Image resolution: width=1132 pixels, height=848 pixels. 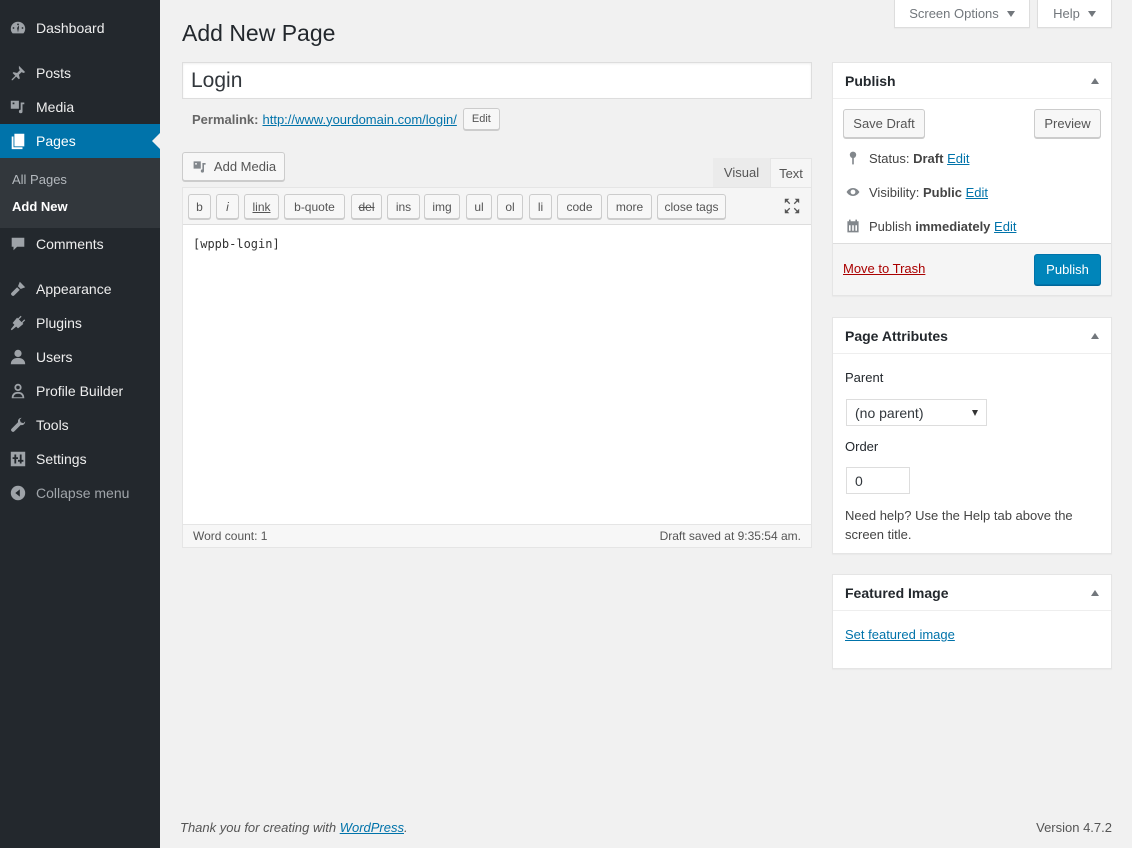 I want to click on sidebar-item-tools: Tools, so click(x=80, y=425).